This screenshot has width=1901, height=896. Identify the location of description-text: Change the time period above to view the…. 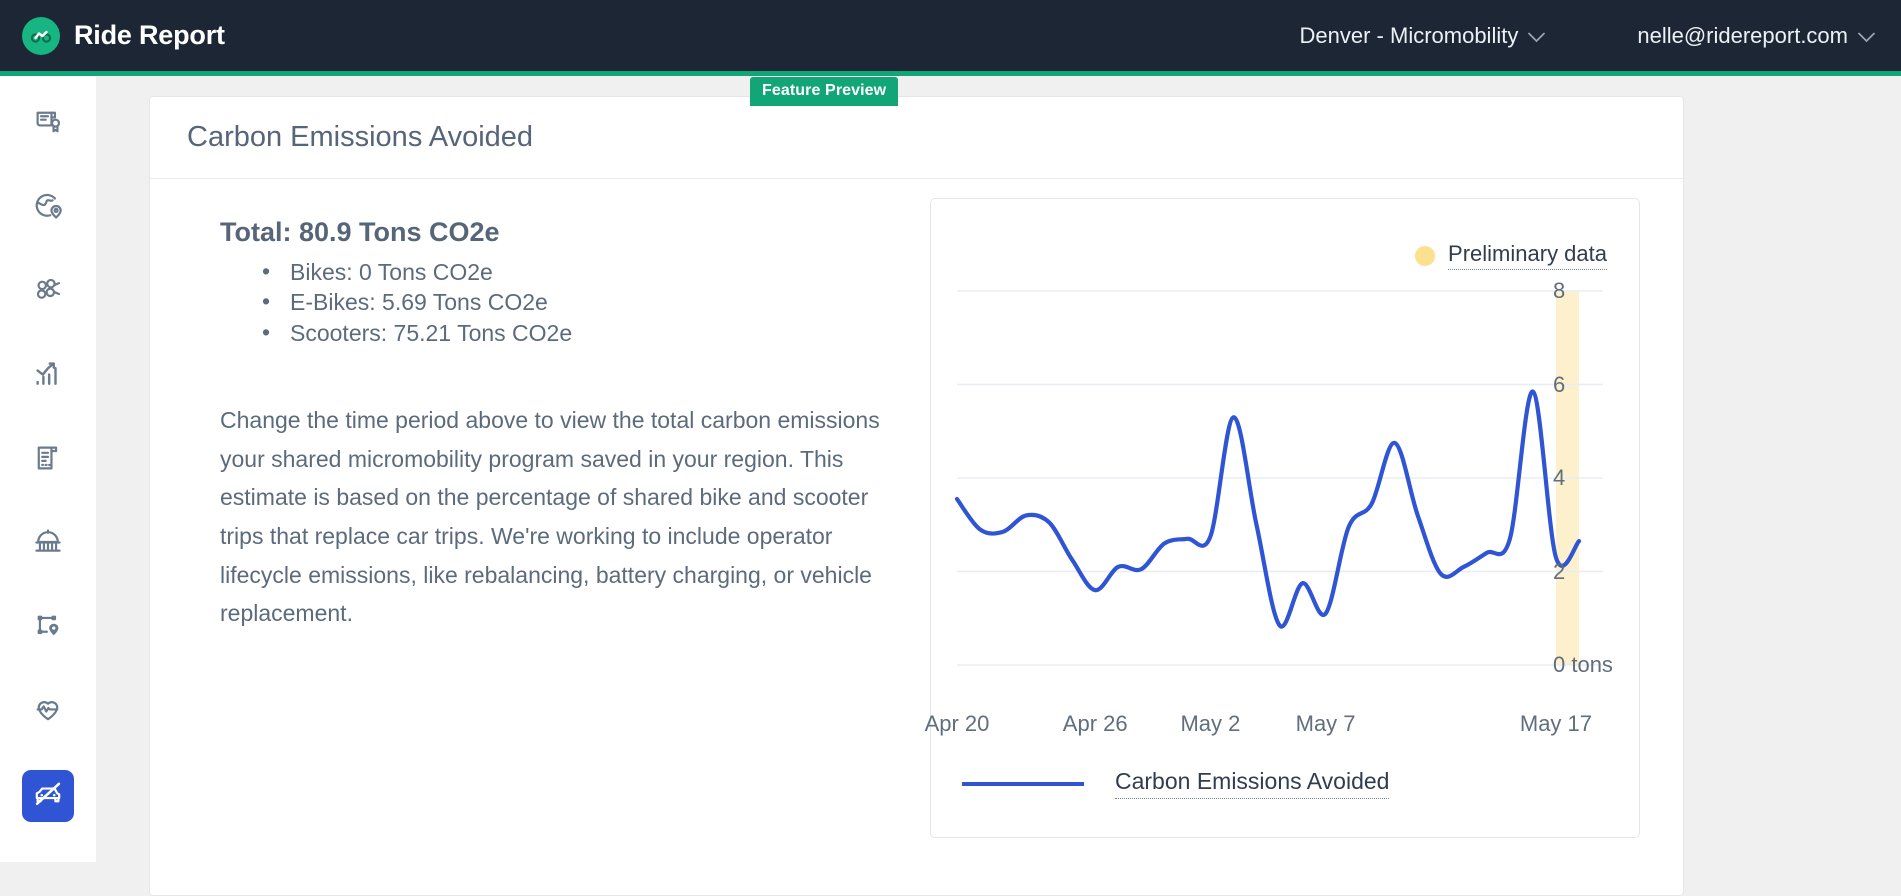
(550, 517).